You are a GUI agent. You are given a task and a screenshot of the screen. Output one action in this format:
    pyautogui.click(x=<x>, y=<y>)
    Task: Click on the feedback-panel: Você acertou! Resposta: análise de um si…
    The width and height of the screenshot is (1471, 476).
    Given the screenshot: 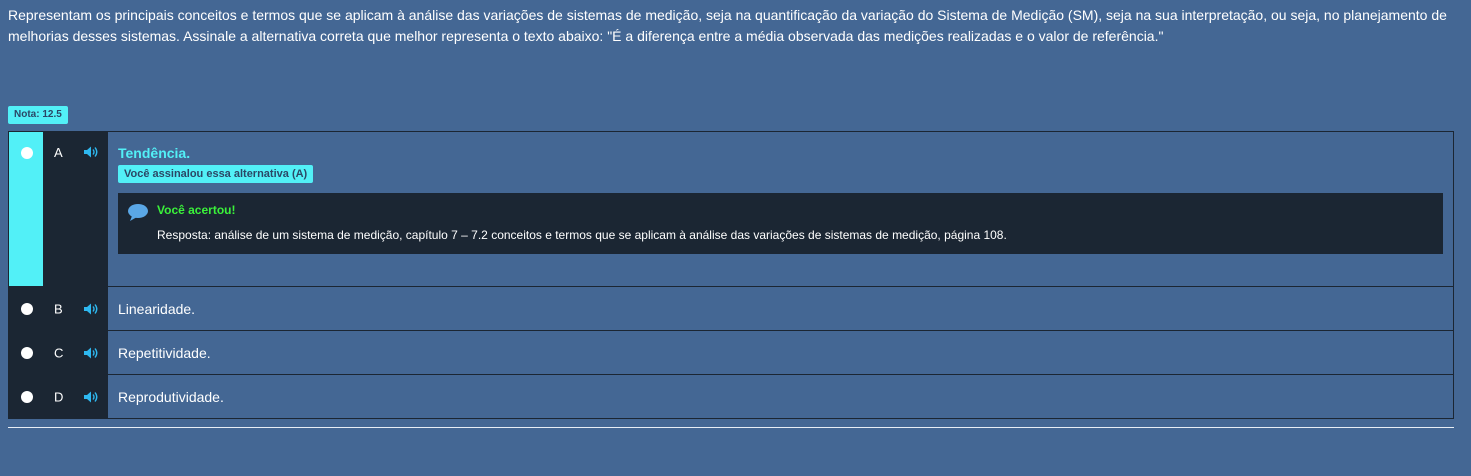 What is the action you would take?
    pyautogui.click(x=780, y=223)
    